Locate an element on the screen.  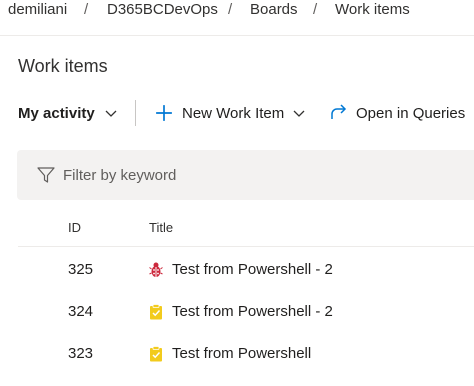
work-item-id: 325 is located at coordinates (81, 269).